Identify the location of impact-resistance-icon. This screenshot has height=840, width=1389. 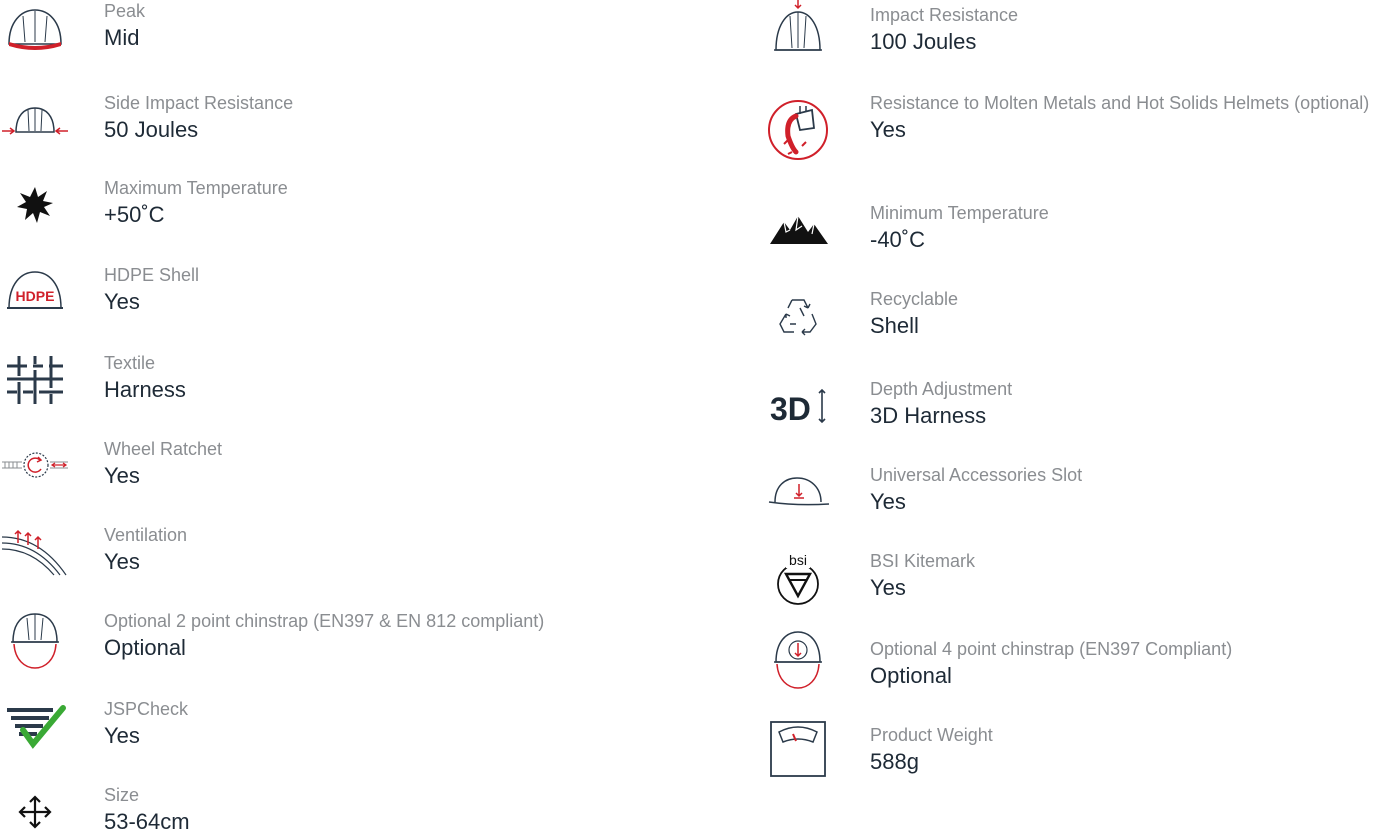
(798, 29).